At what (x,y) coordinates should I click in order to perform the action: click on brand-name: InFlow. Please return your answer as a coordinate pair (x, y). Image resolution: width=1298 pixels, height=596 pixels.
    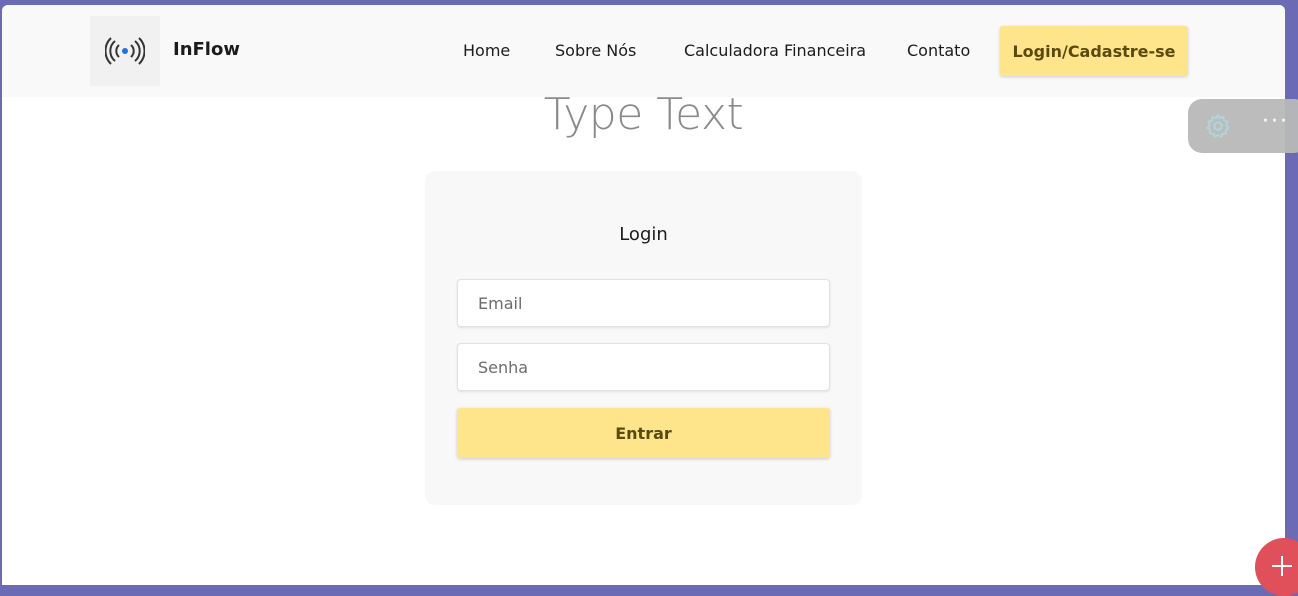
    Looking at the image, I should click on (206, 49).